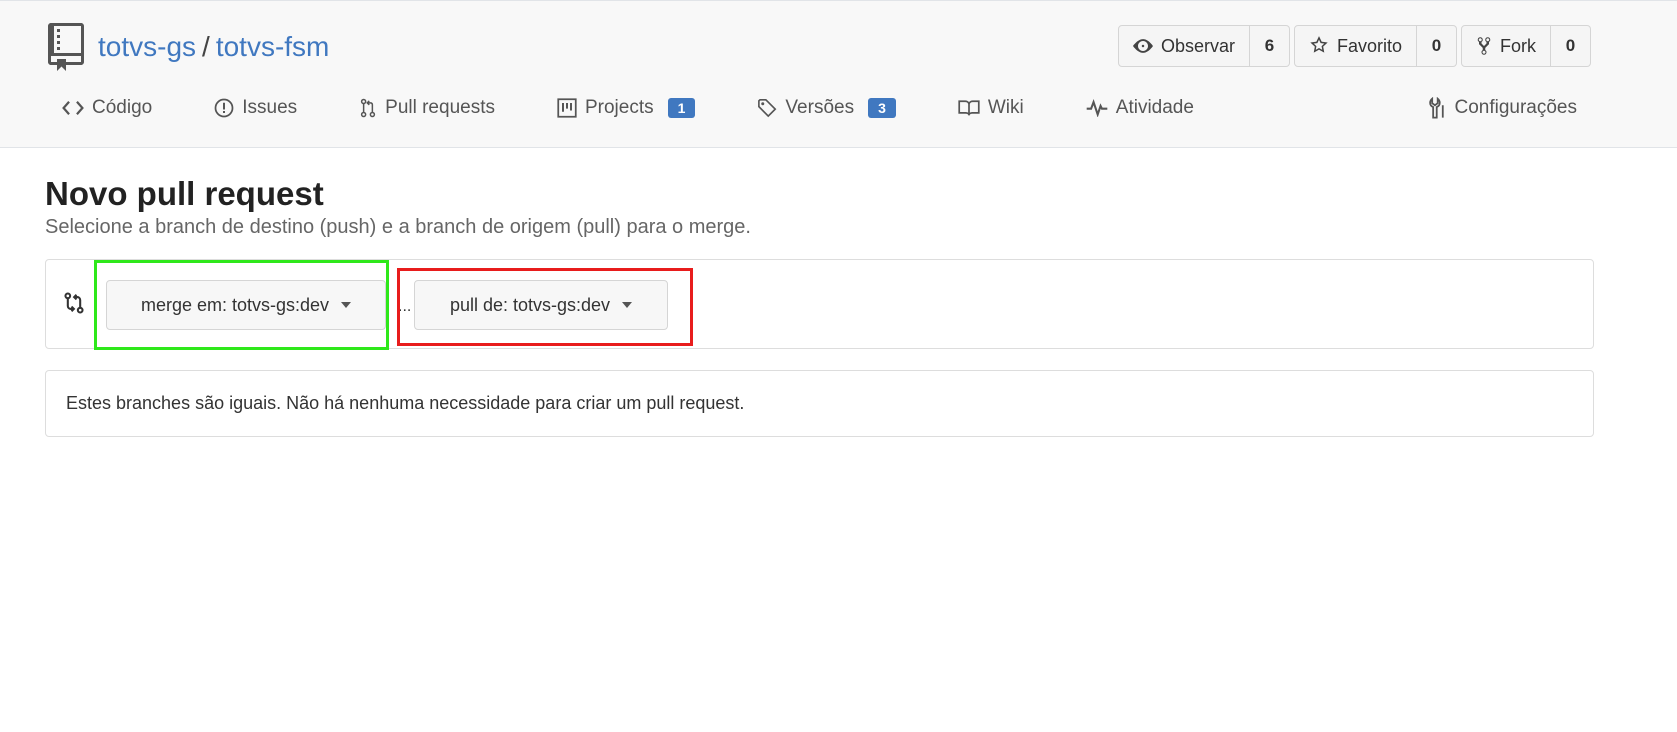 The height and width of the screenshot is (732, 1677). What do you see at coordinates (273, 47) in the screenshot?
I see `repo-name-link: totvs-fsm` at bounding box center [273, 47].